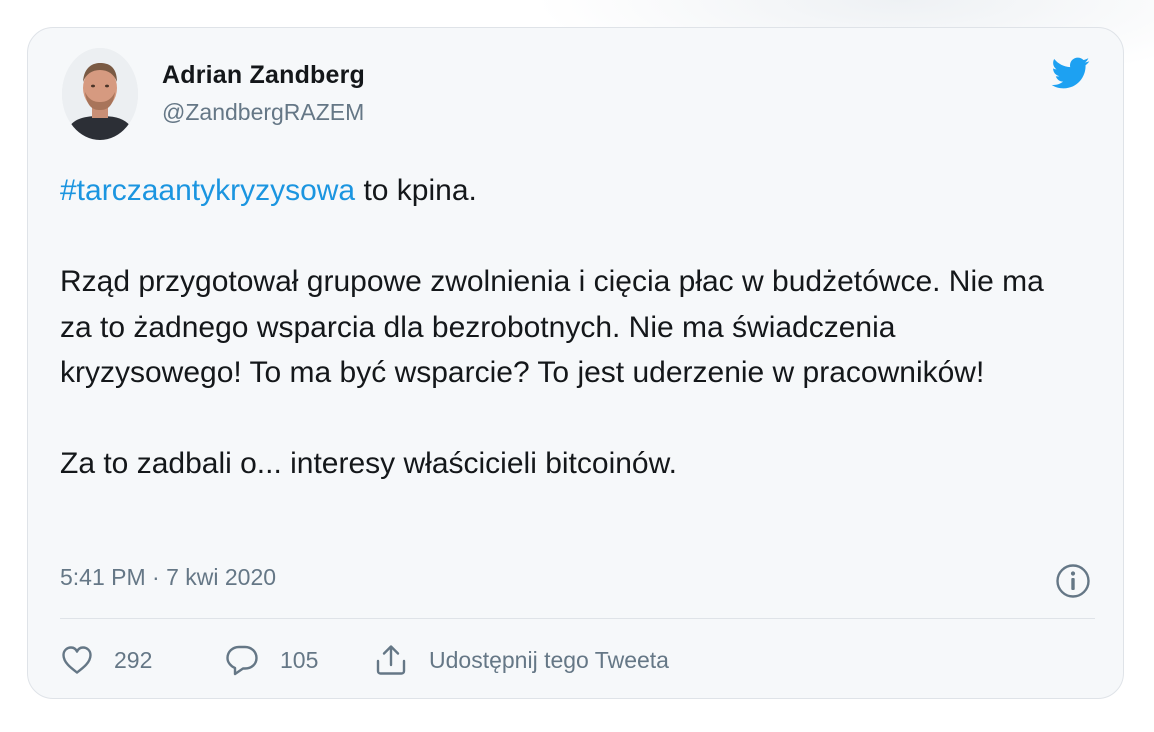  What do you see at coordinates (242, 660) in the screenshot?
I see `reply-bubble-icon` at bounding box center [242, 660].